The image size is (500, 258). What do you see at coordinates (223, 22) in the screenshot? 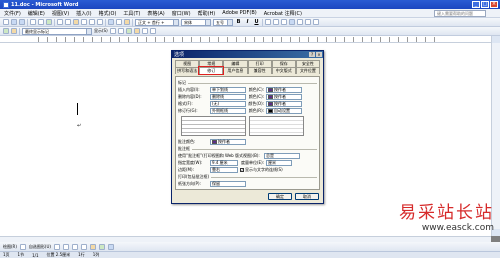
I see `font-size-combo: 五号` at bounding box center [223, 22].